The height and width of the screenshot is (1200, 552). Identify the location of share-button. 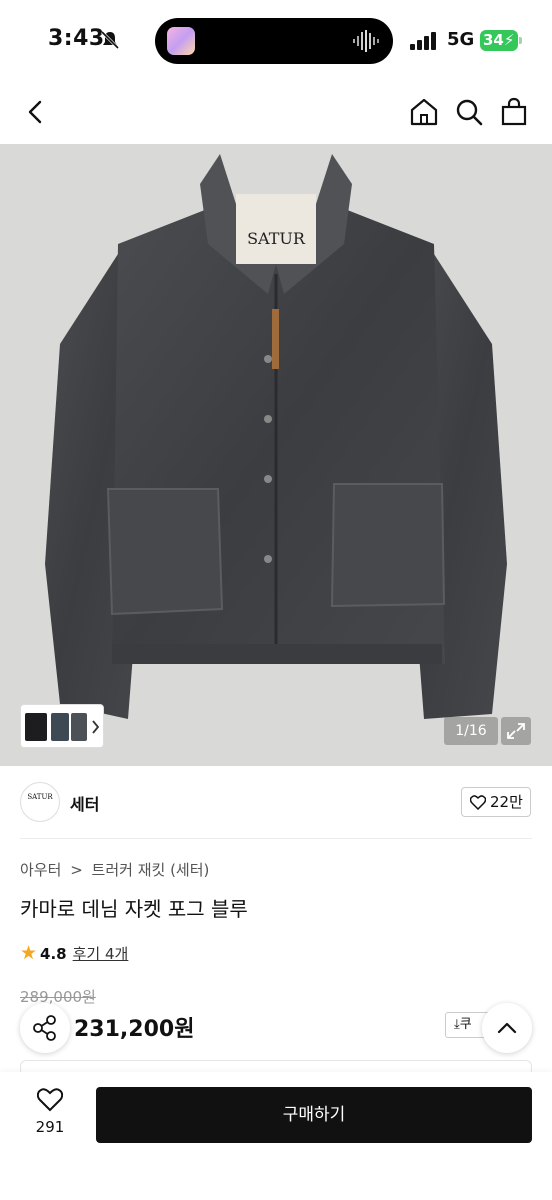
(45, 1028).